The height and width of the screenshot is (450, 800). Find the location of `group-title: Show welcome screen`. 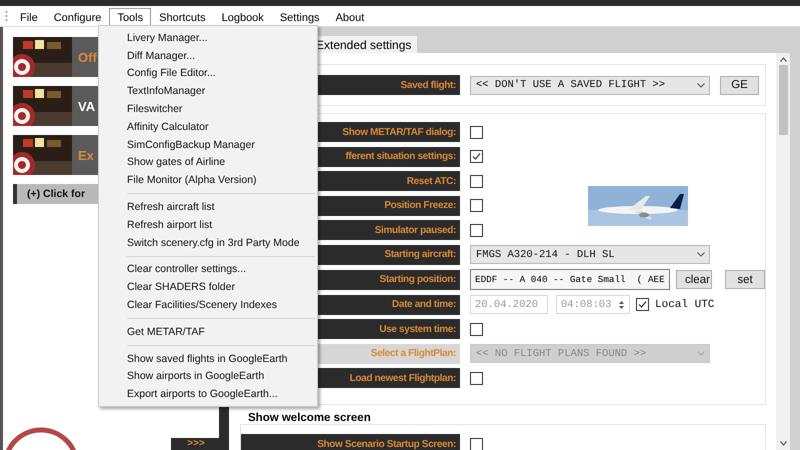

group-title: Show welcome screen is located at coordinates (309, 418).